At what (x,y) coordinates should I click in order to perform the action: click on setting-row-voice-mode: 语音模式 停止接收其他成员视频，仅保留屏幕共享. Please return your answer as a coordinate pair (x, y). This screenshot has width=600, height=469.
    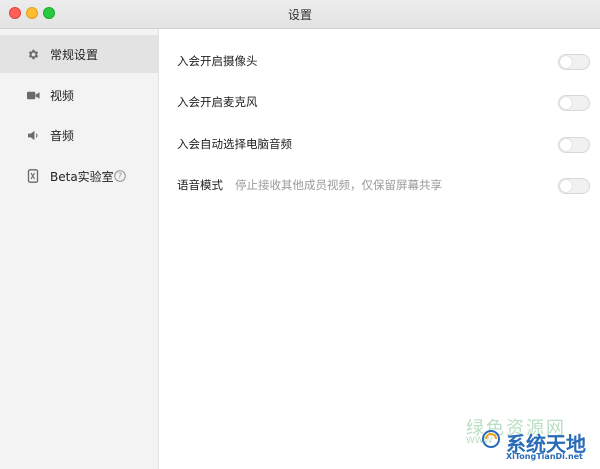
    Looking at the image, I should click on (384, 185).